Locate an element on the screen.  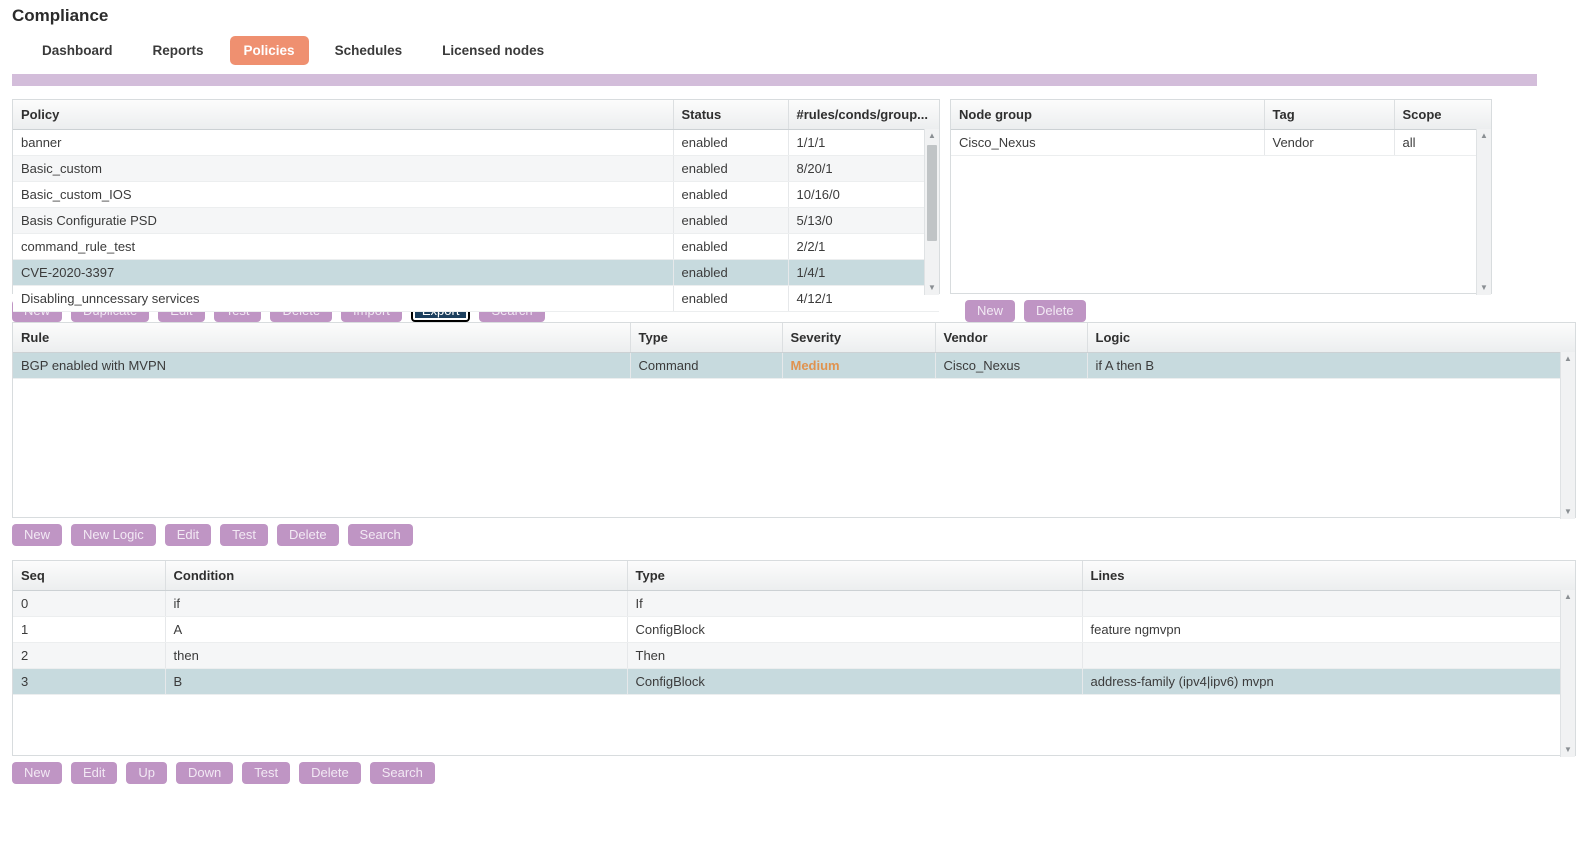
rule-severity-cell: Medium is located at coordinates (859, 365).